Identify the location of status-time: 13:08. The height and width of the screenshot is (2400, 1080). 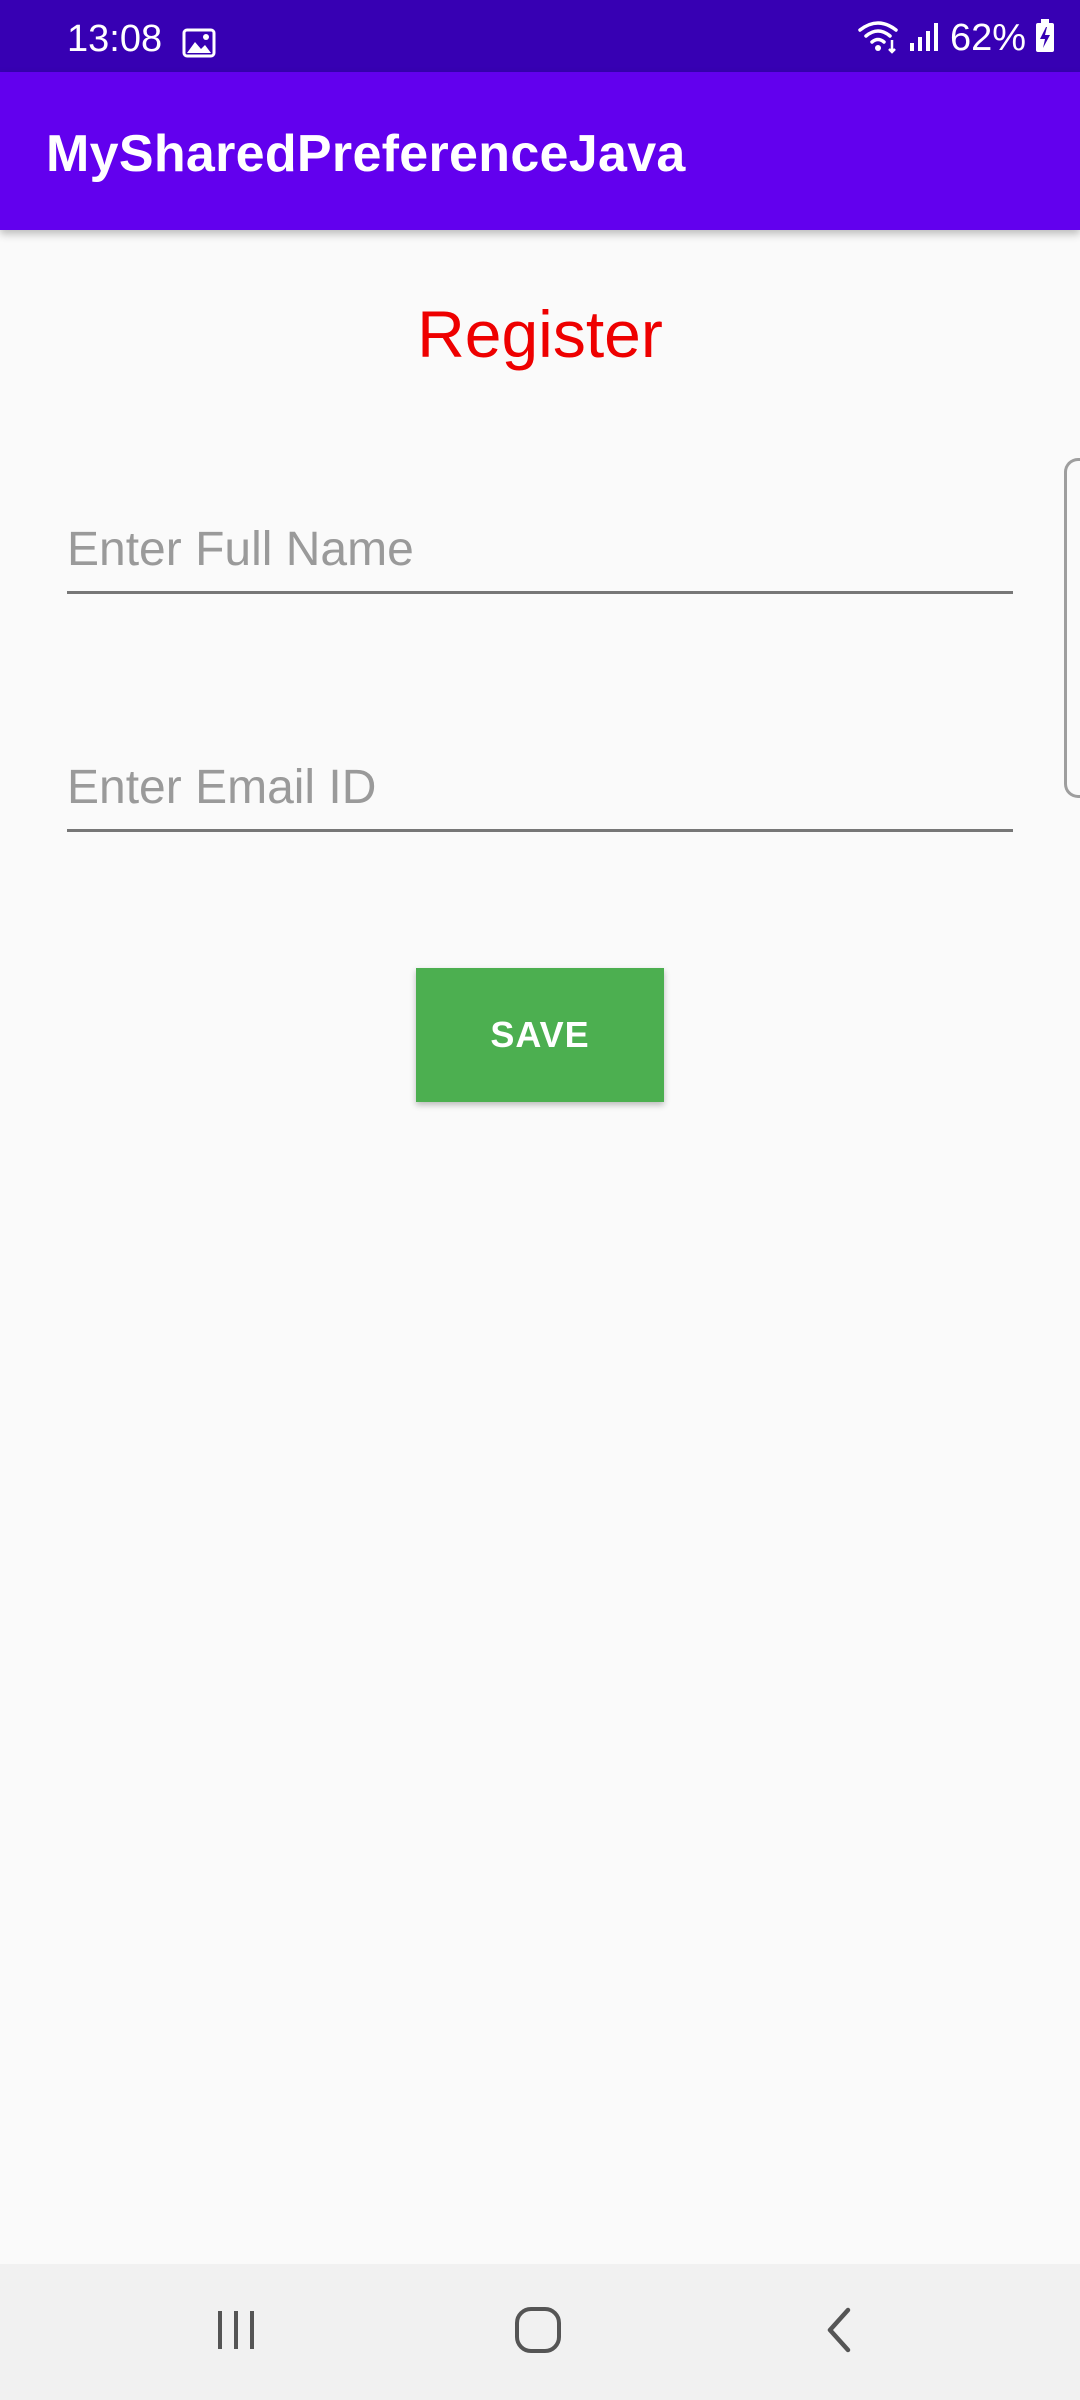
(115, 39).